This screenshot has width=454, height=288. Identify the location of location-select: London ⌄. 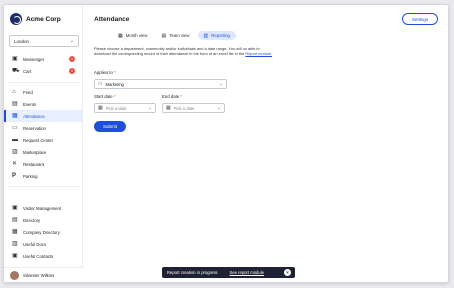
(44, 41).